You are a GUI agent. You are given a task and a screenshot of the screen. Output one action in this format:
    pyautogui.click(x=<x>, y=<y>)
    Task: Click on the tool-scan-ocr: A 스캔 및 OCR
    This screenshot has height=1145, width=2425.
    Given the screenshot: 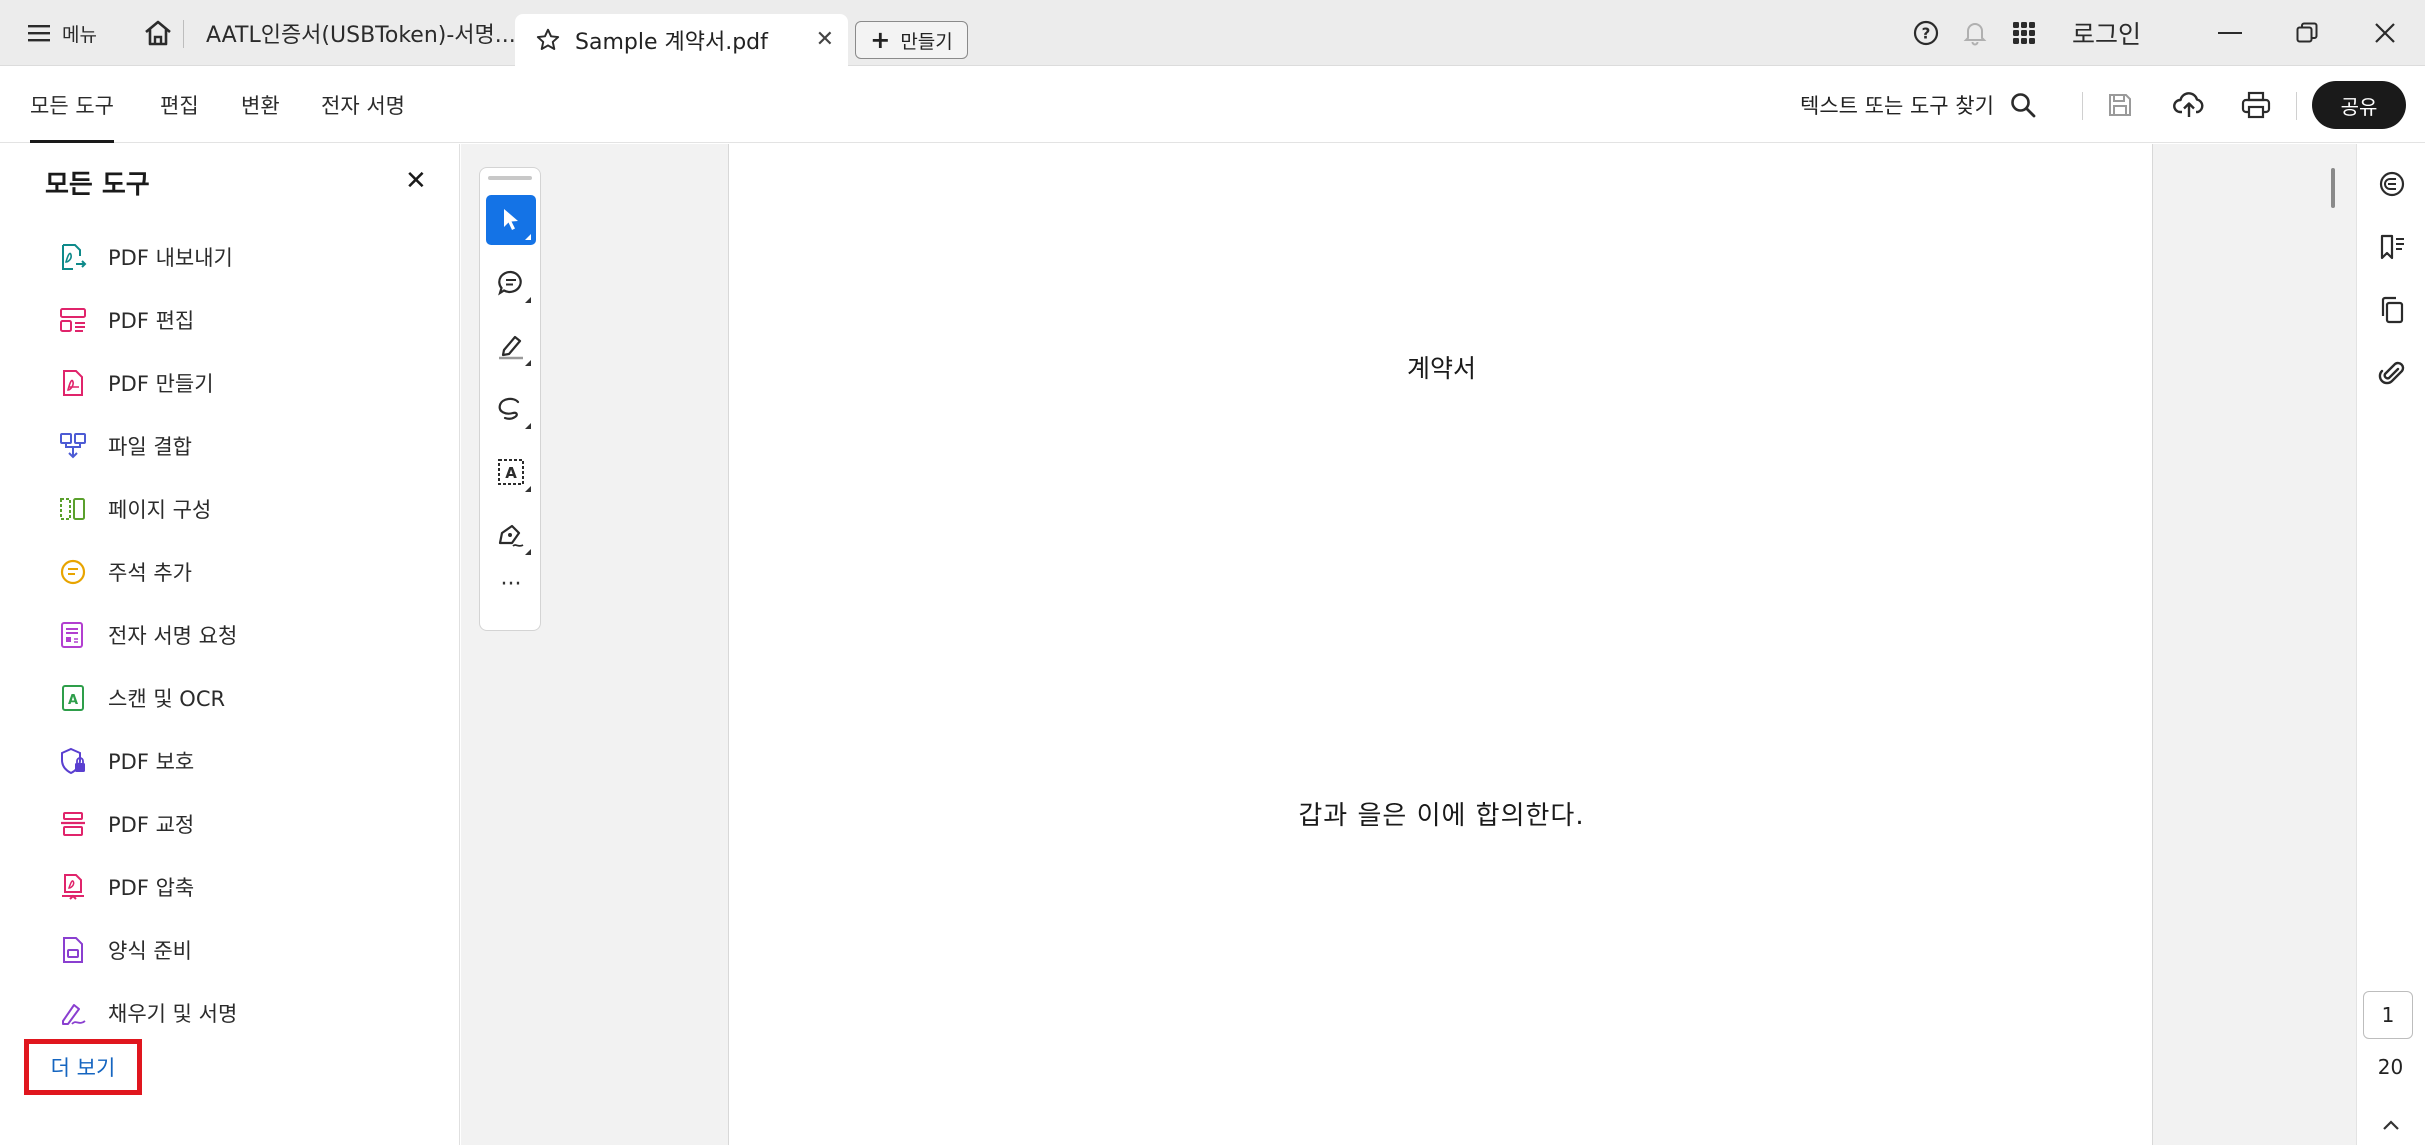 What is the action you would take?
    pyautogui.click(x=141, y=698)
    